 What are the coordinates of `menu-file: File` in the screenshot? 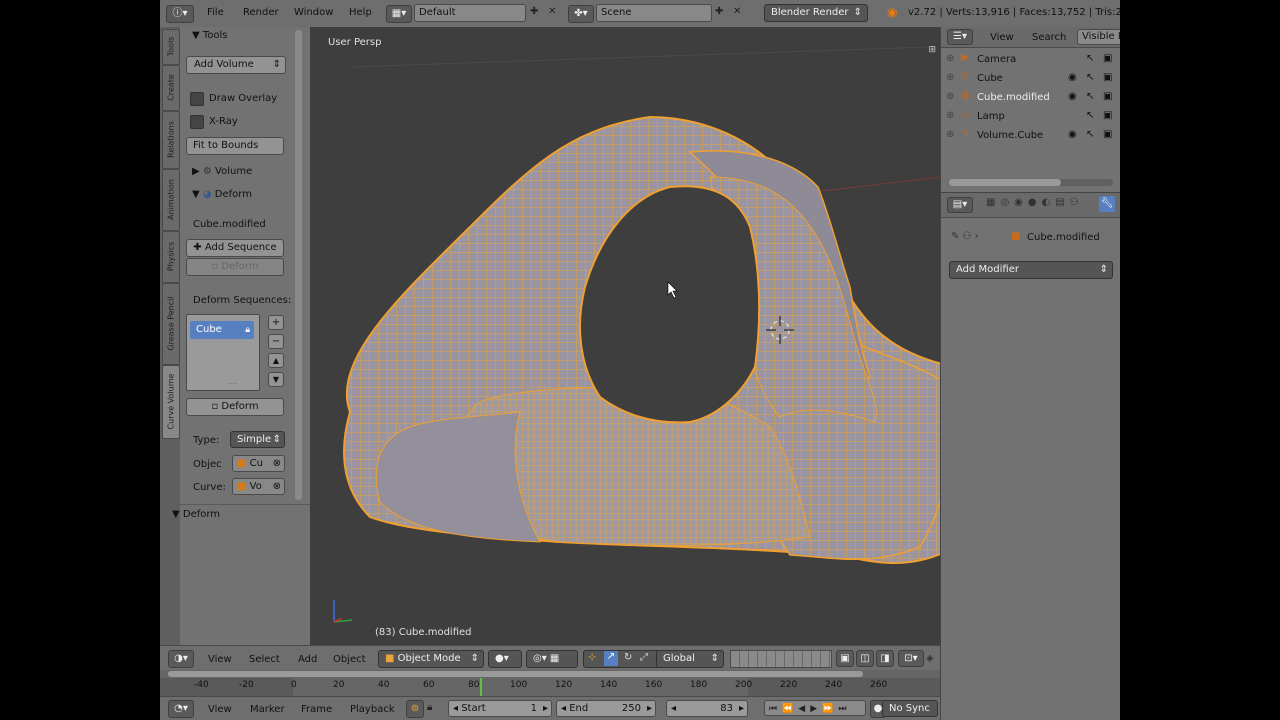 It's located at (215, 12).